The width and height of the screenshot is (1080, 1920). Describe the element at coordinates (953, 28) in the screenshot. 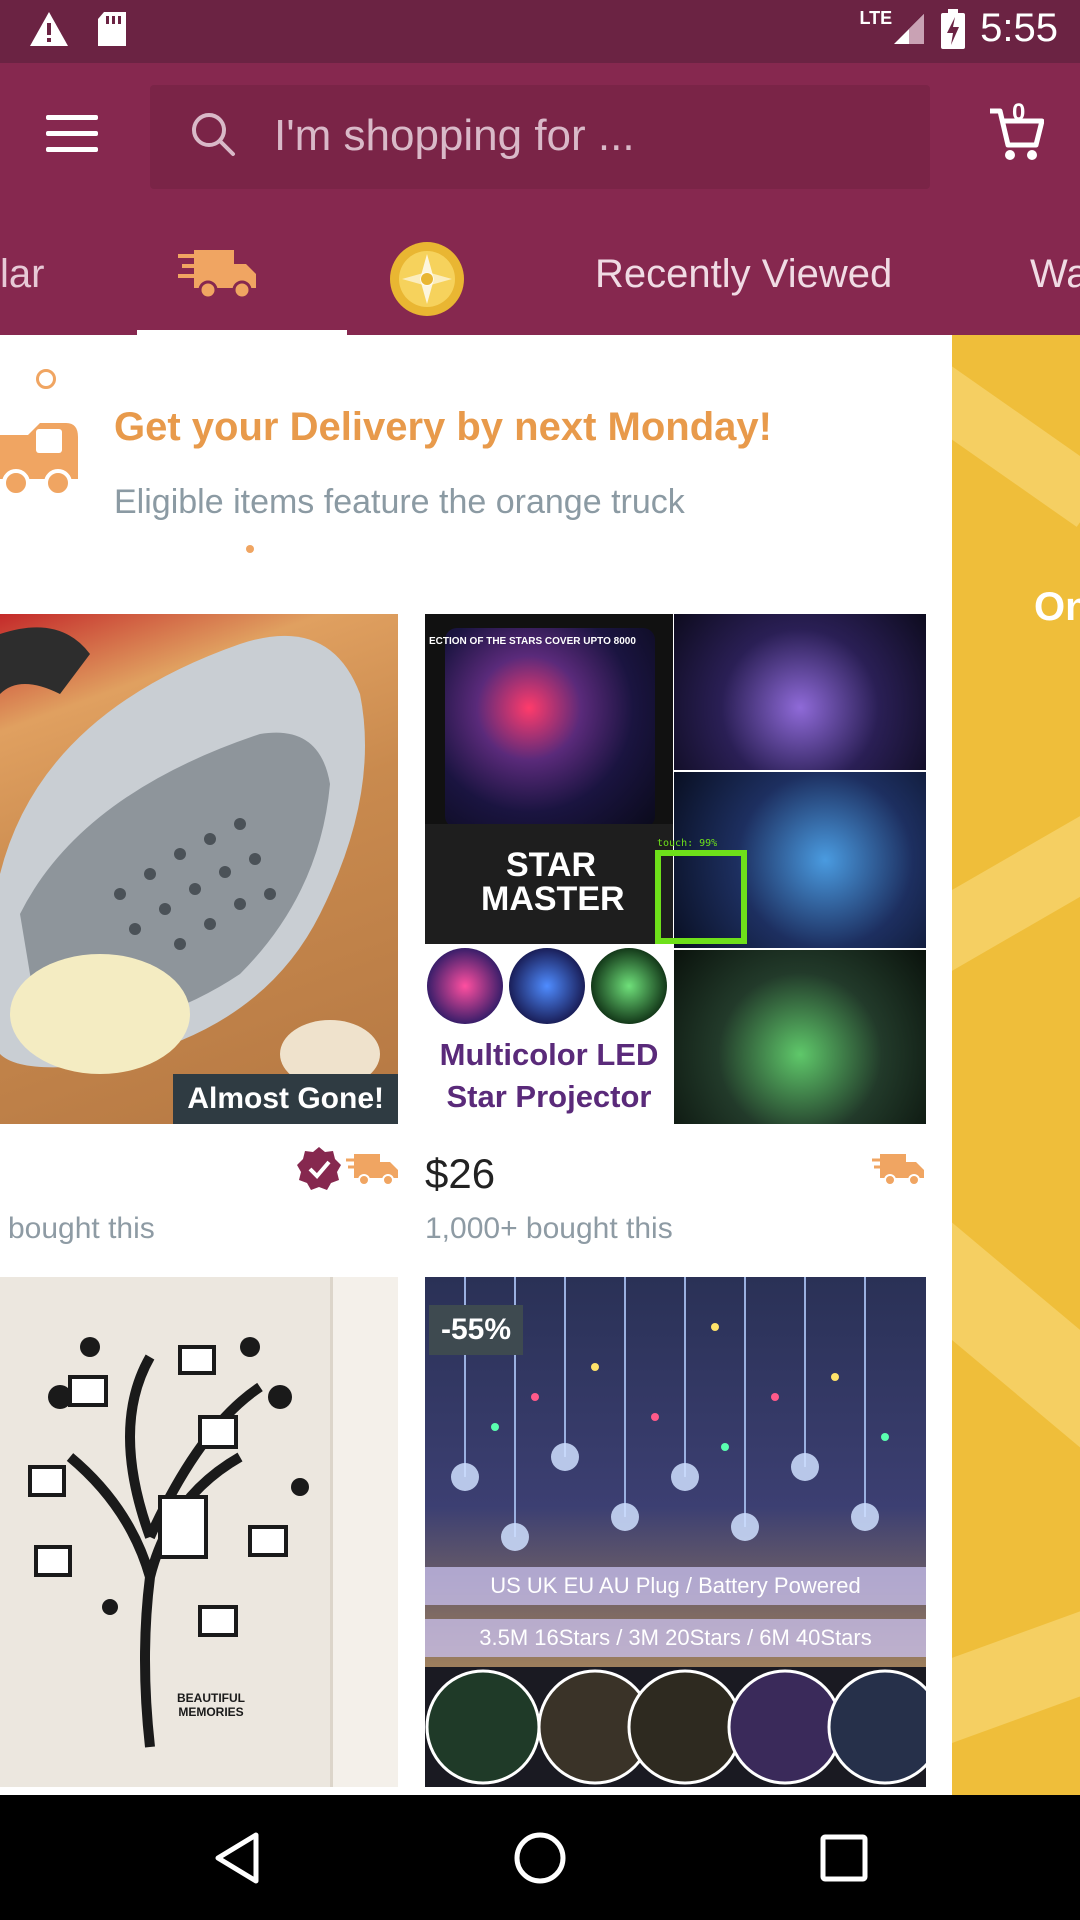

I see `battery-charging-icon` at that location.